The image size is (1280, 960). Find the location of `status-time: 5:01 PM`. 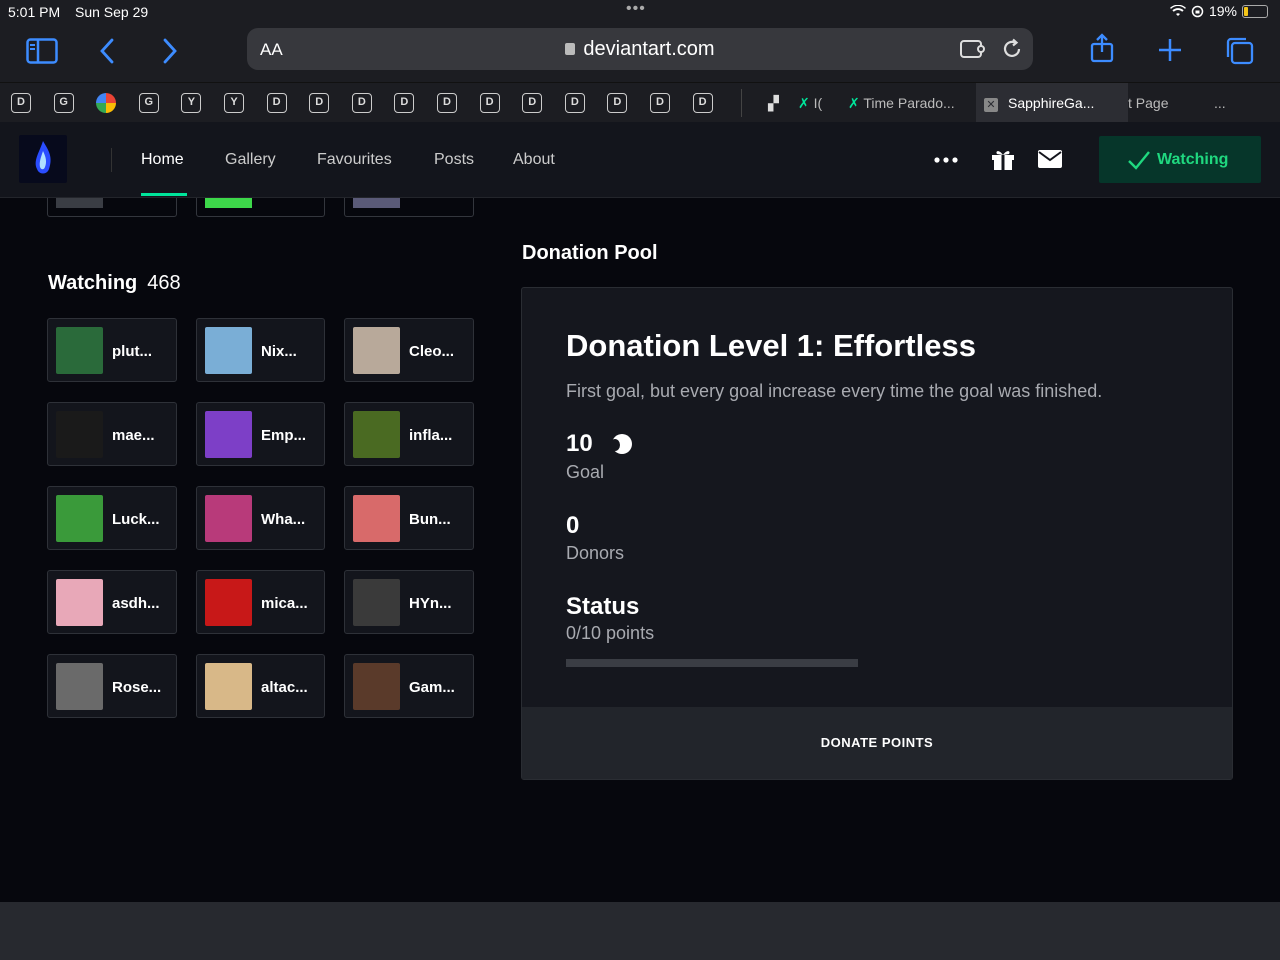

status-time: 5:01 PM is located at coordinates (34, 12).